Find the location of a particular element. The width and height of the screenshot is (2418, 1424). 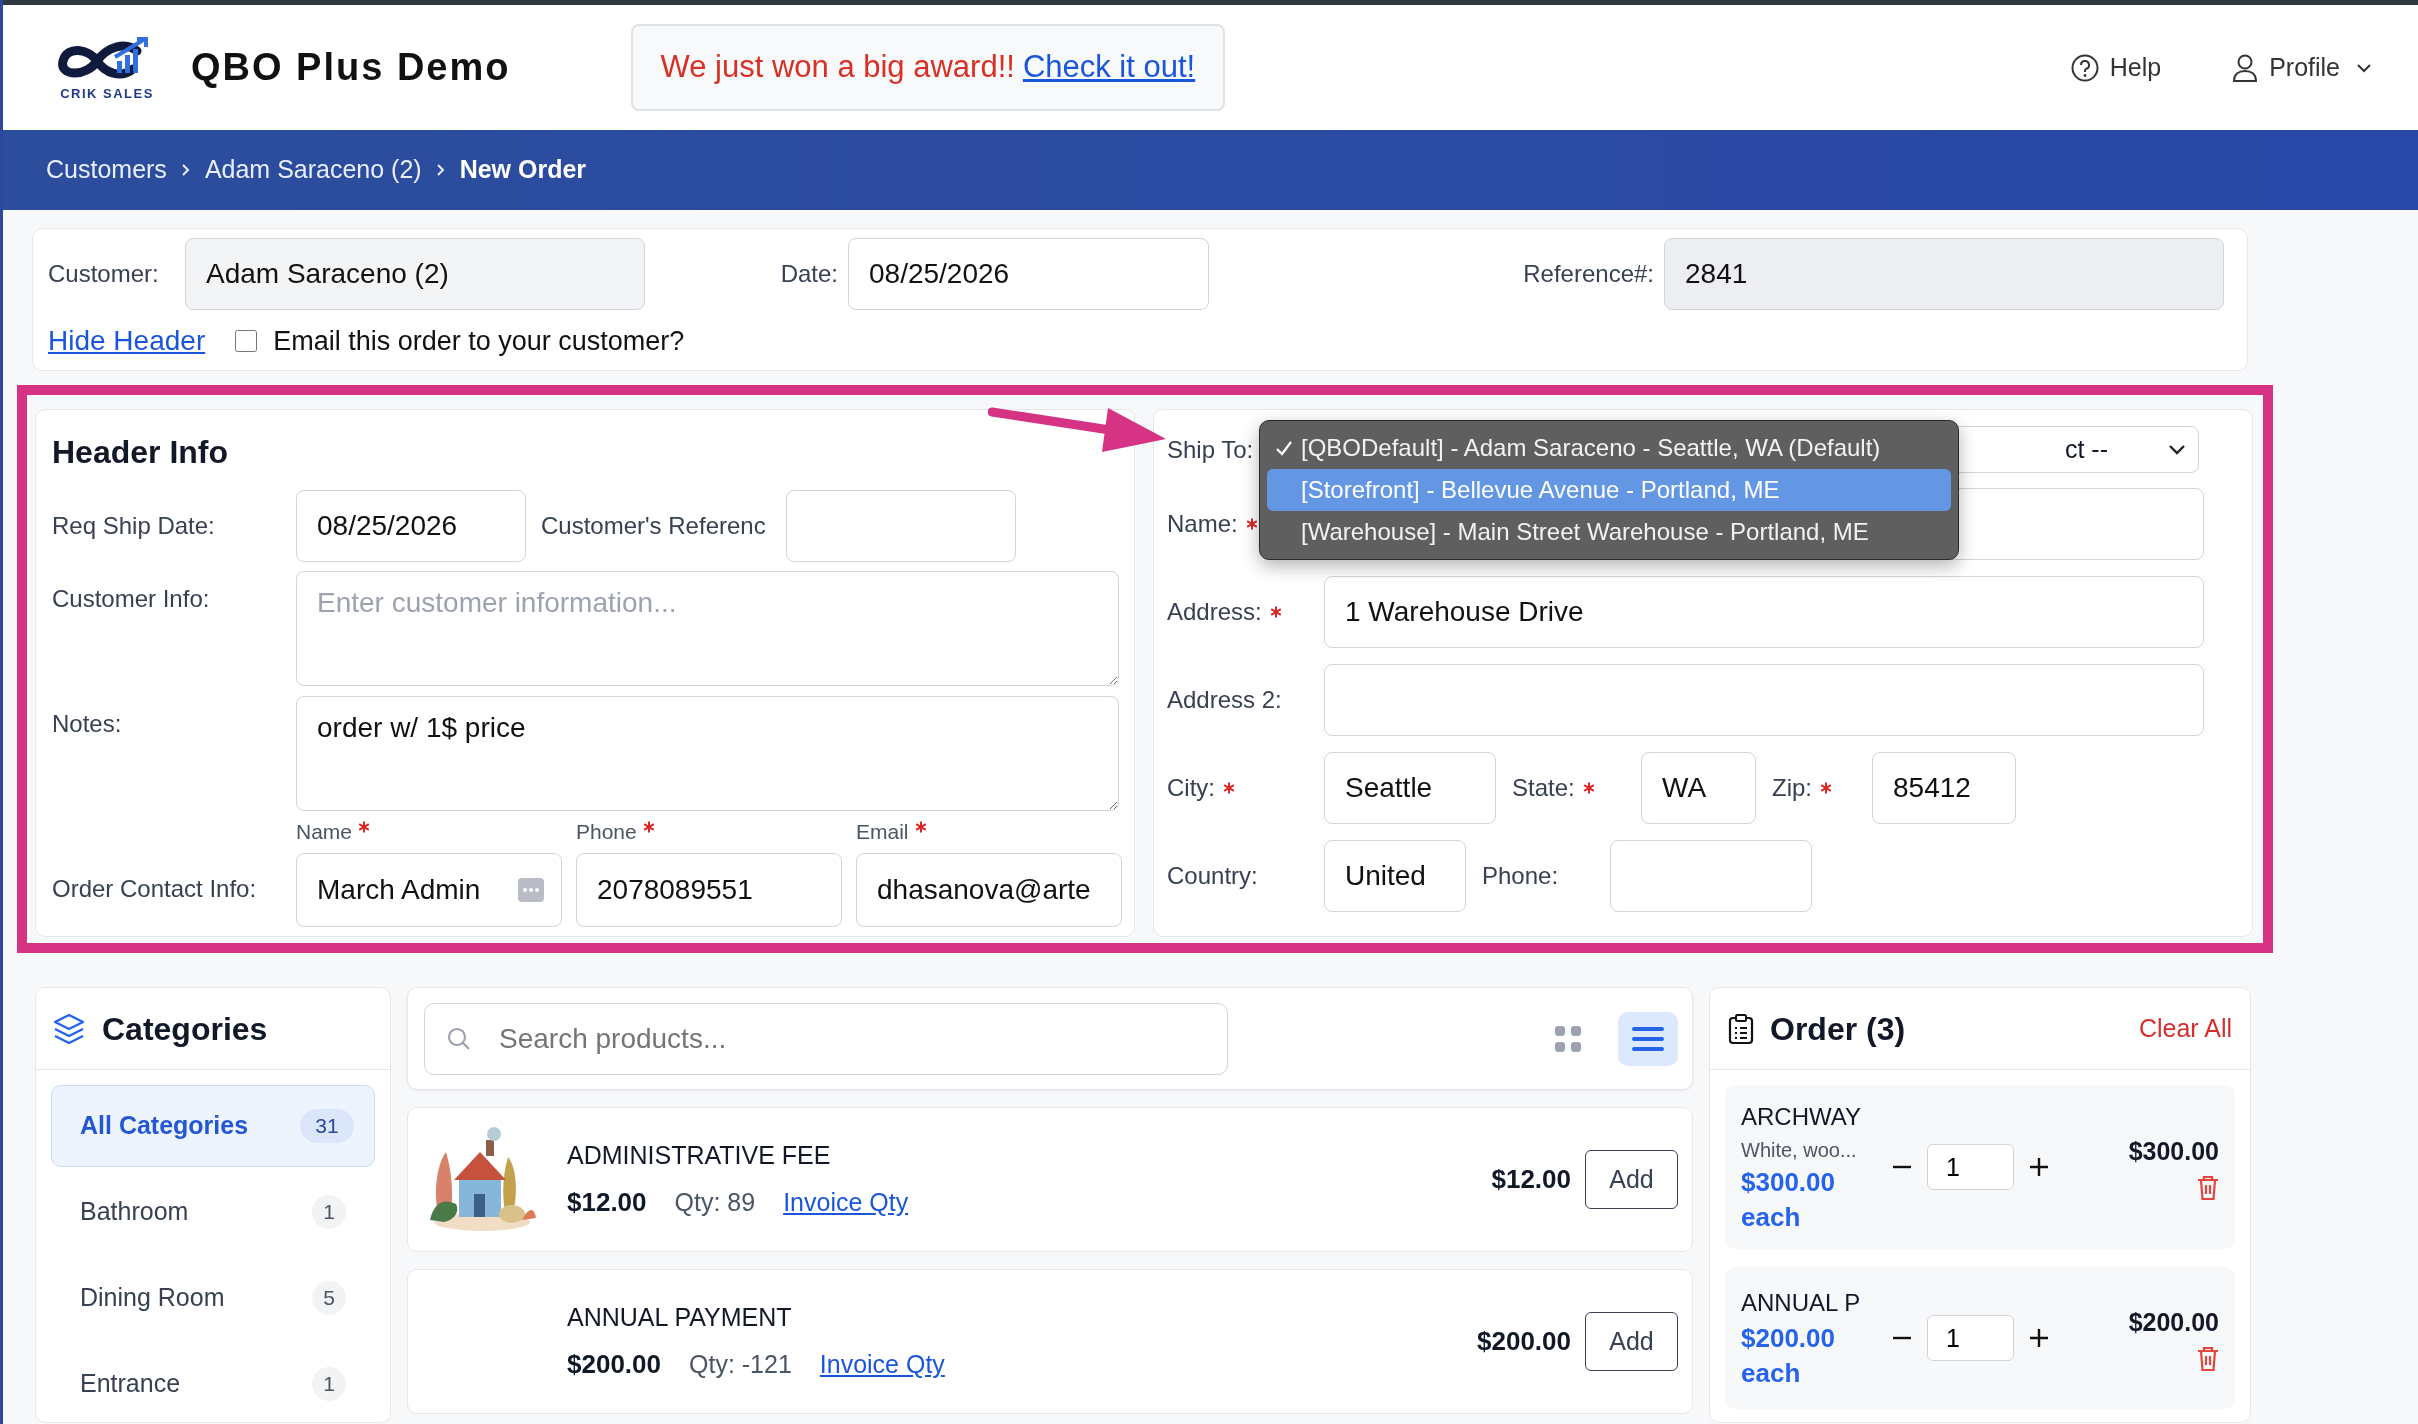

nav-link: Profile is located at coordinates (2304, 67).